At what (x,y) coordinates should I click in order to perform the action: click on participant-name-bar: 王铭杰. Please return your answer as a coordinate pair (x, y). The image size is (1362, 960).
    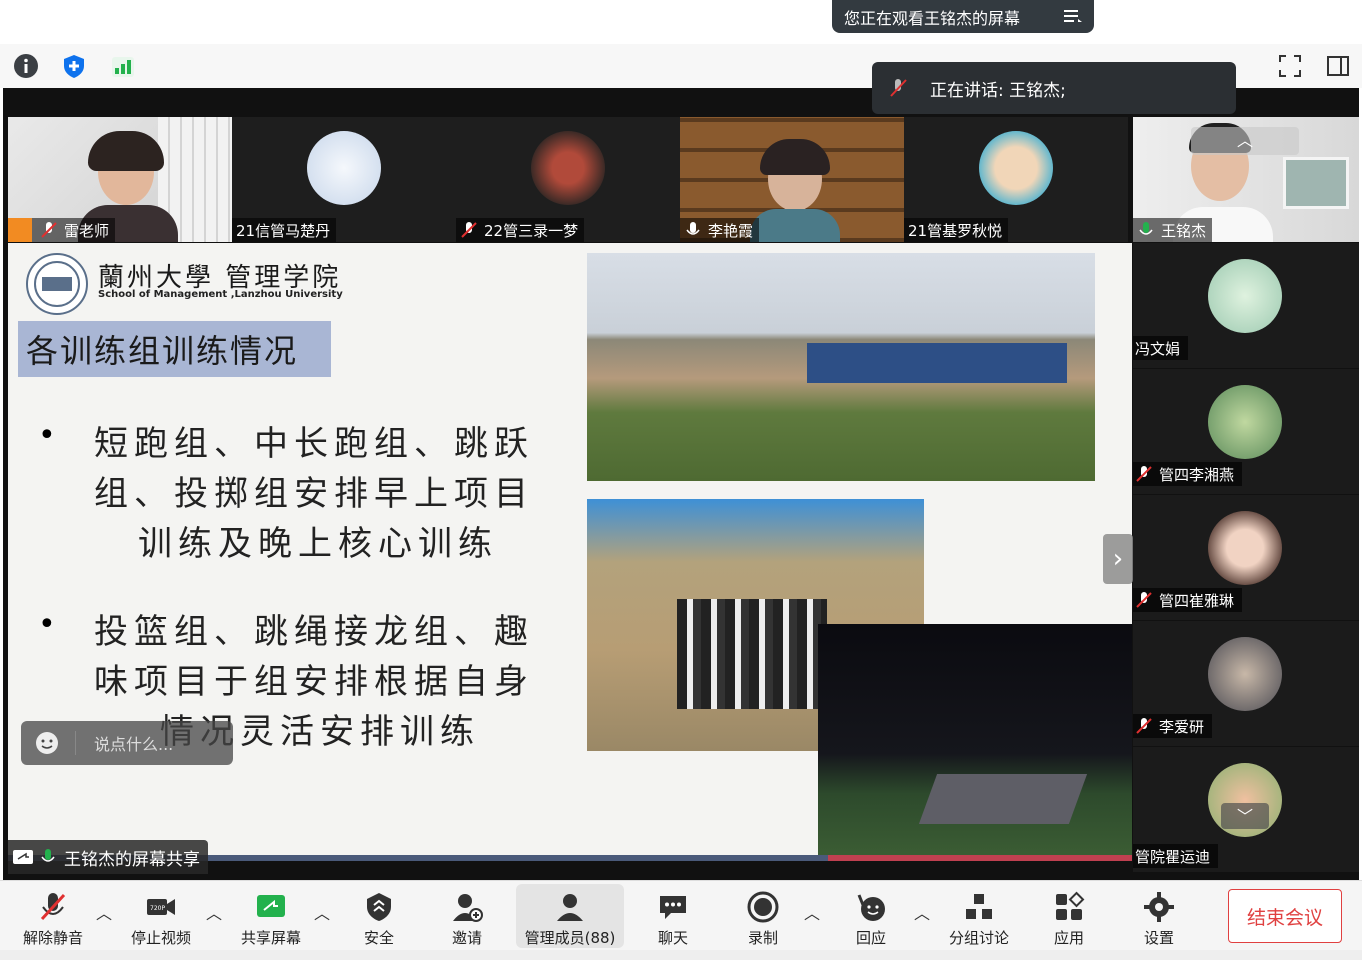
    Looking at the image, I should click on (1173, 230).